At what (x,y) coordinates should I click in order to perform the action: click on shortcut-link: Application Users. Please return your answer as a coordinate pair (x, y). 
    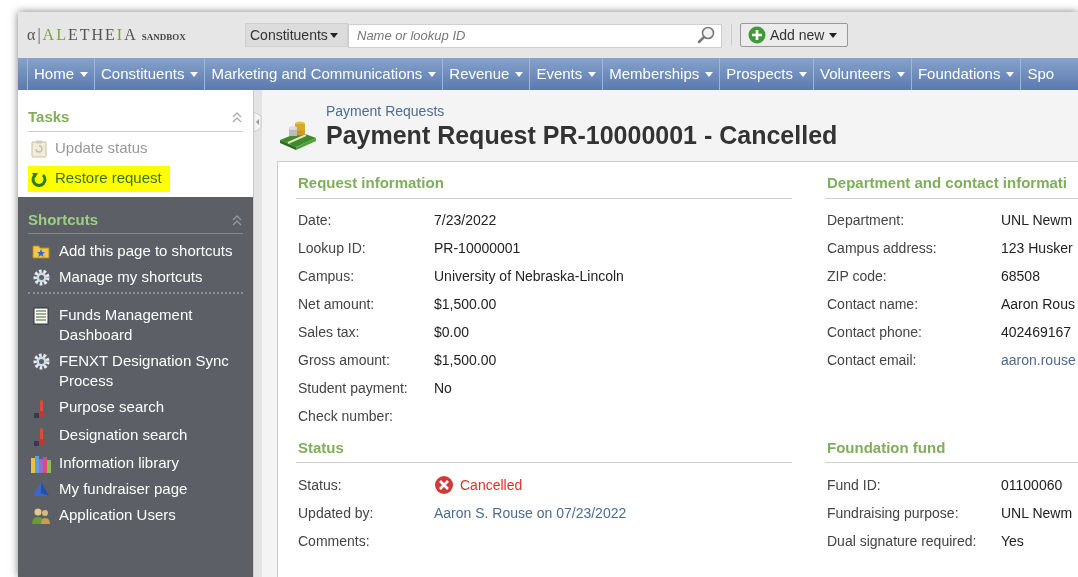
    Looking at the image, I should click on (149, 514).